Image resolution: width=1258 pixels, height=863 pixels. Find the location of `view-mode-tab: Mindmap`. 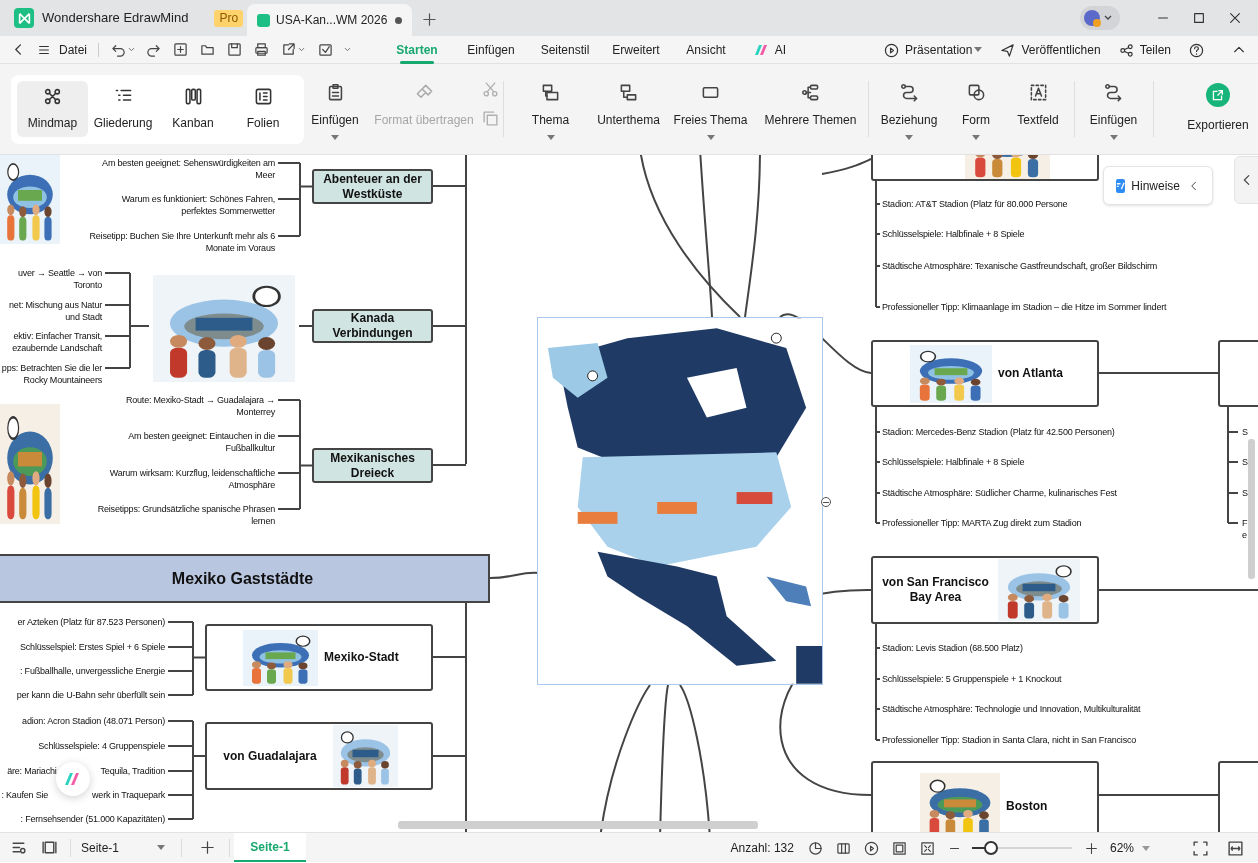

view-mode-tab: Mindmap is located at coordinates (52, 109).